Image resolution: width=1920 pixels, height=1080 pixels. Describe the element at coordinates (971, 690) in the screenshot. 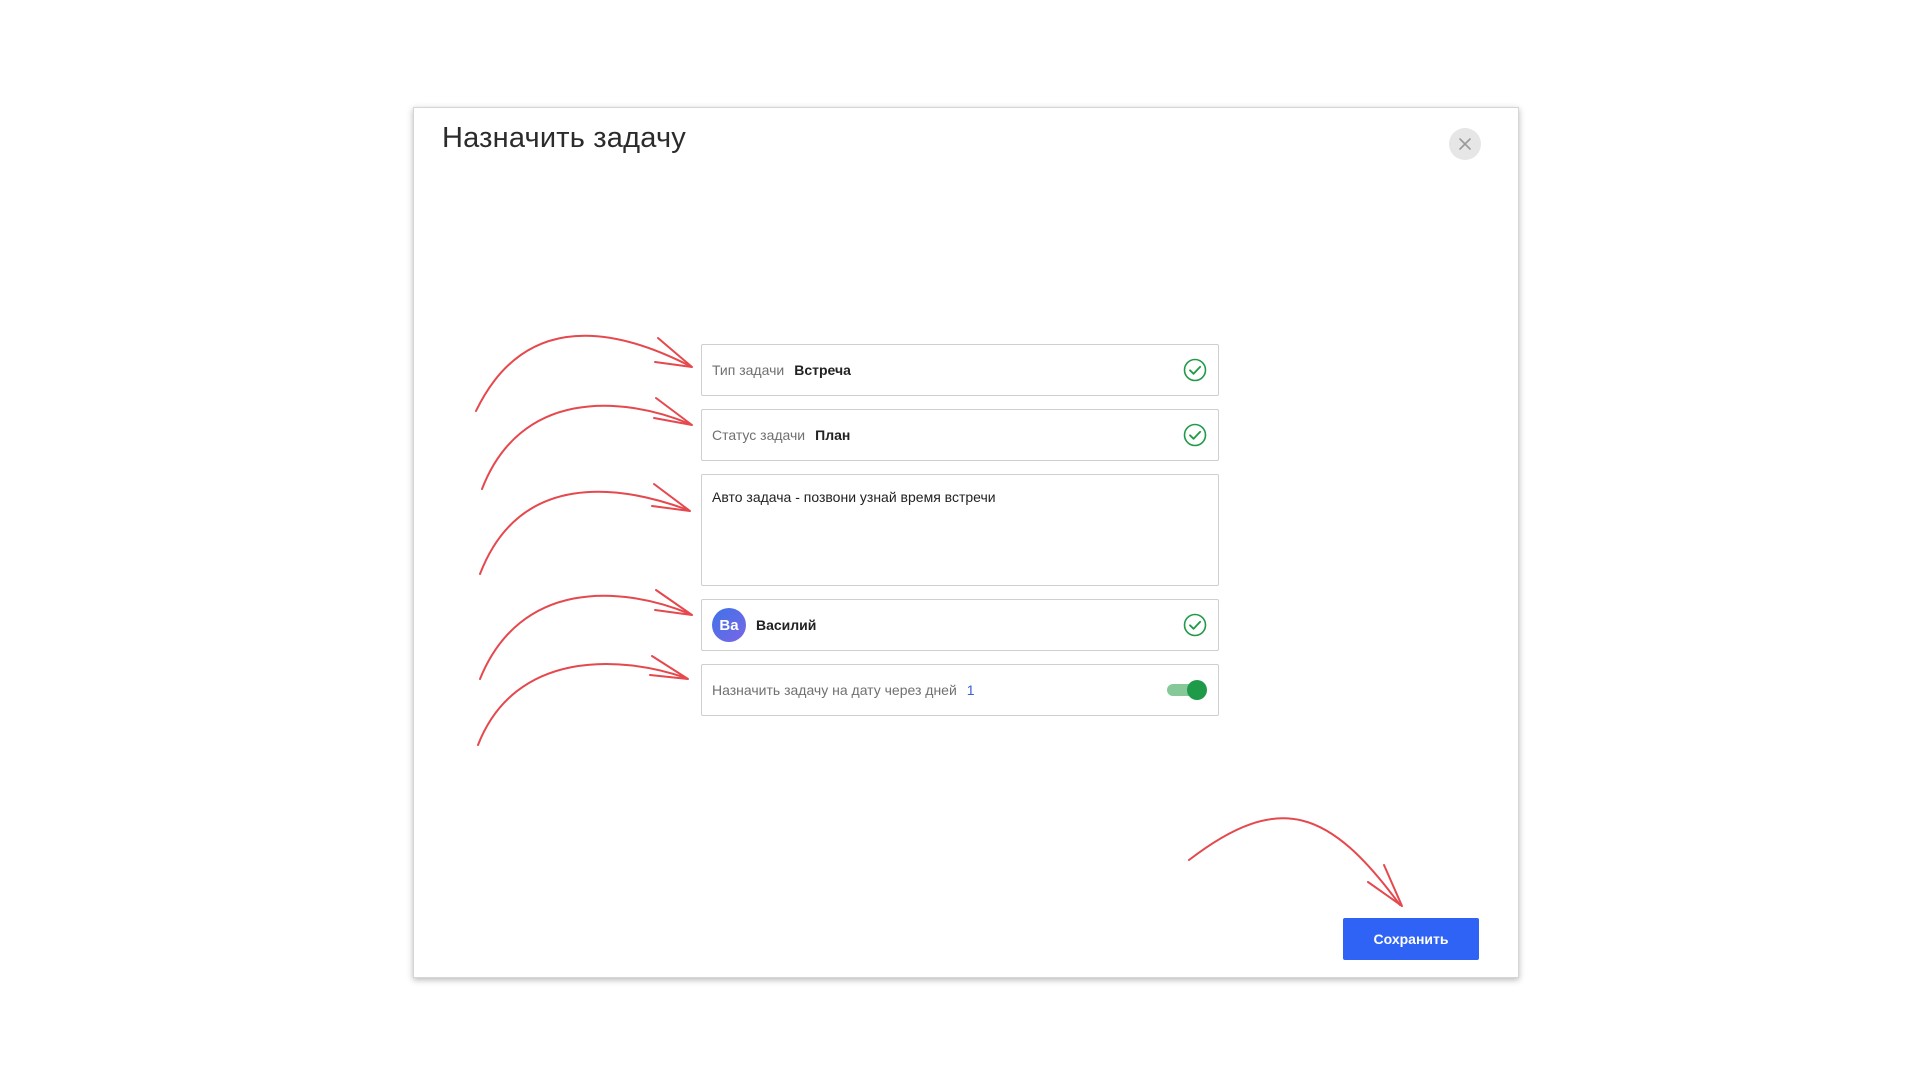

I see `days-value: 1` at that location.